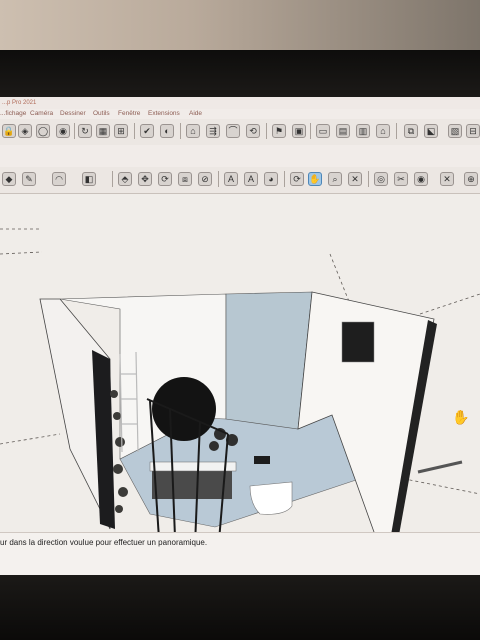 Image resolution: width=480 pixels, height=640 pixels. Describe the element at coordinates (101, 114) in the screenshot. I see `menu-outils: Outils` at that location.